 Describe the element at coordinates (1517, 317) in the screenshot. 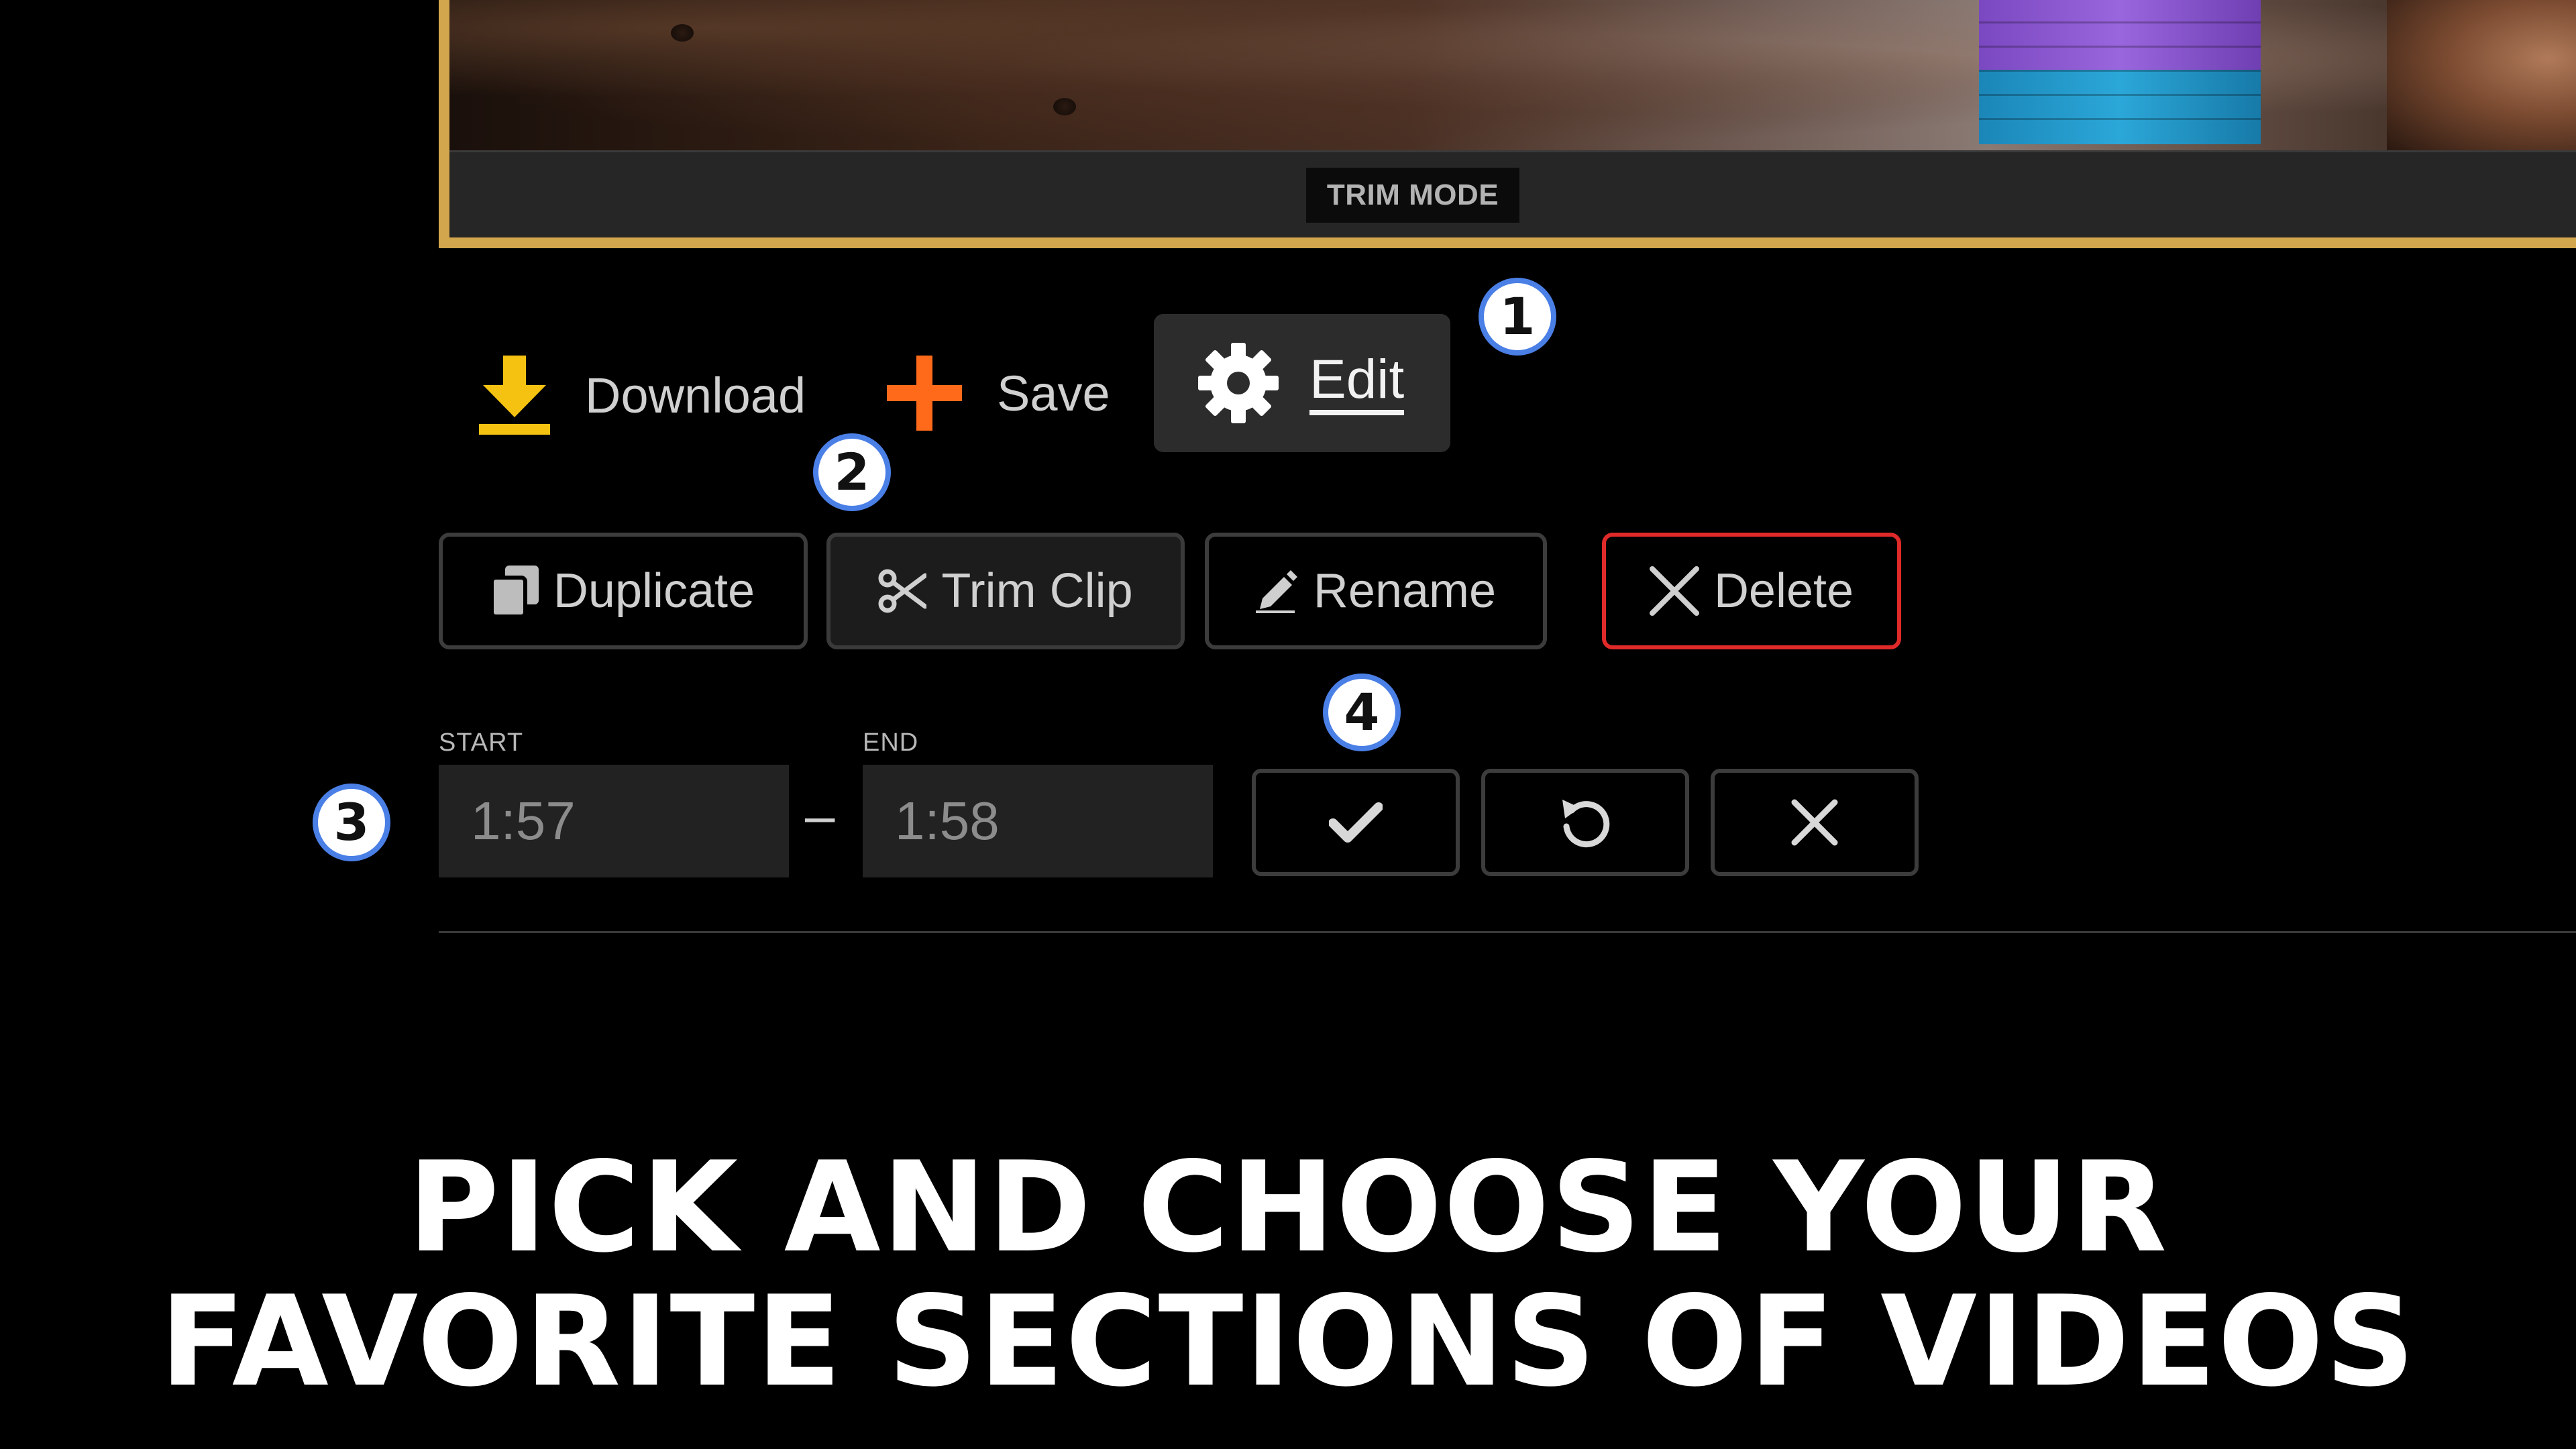

I see `callout-1: 1` at that location.